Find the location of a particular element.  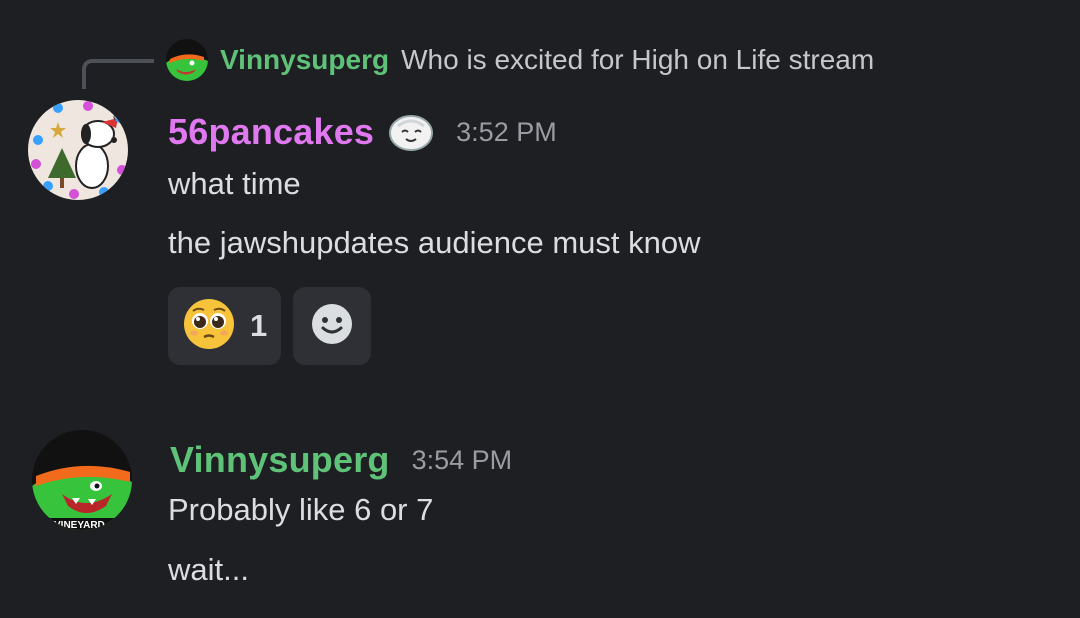

snowball-face-icon is located at coordinates (411, 132).